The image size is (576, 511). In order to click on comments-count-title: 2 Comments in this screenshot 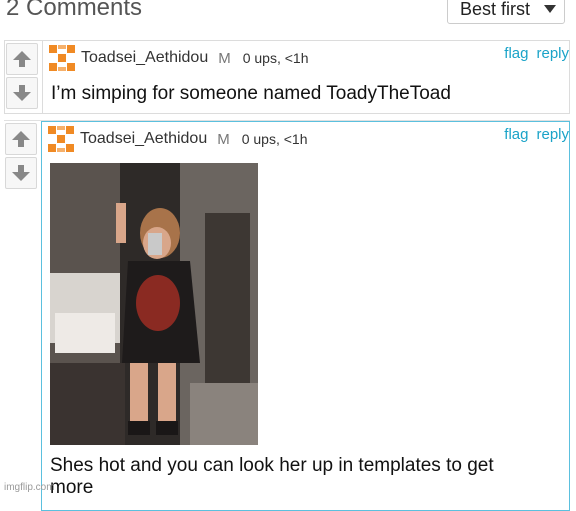, I will do `click(74, 10)`.